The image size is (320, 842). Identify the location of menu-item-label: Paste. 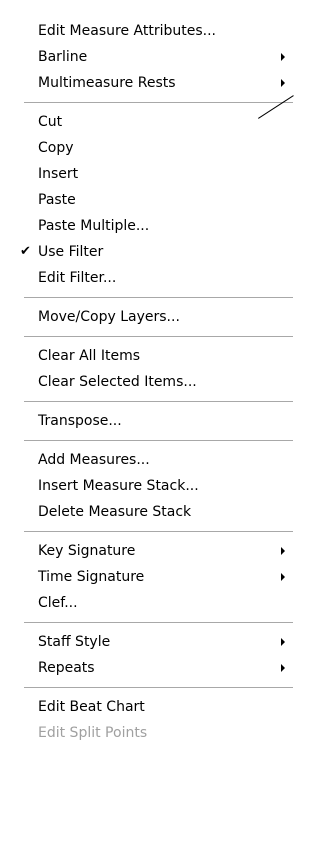
(57, 200).